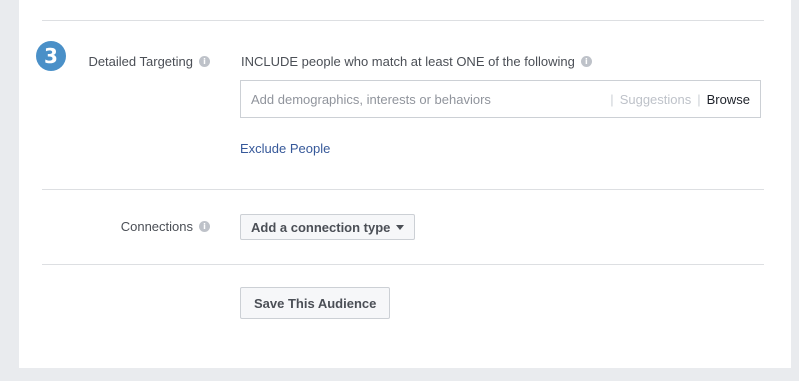 Image resolution: width=799 pixels, height=381 pixels. I want to click on detailed-targeting-label: Detailed Targeting, so click(140, 61).